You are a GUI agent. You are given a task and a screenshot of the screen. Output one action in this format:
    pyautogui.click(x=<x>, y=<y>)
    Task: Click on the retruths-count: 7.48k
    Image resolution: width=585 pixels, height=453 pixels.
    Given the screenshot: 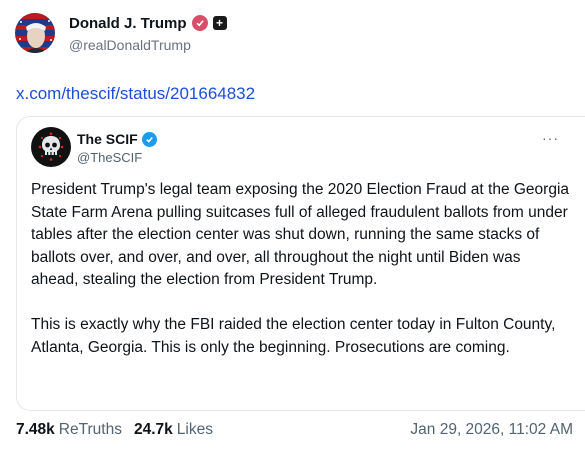 What is the action you would take?
    pyautogui.click(x=35, y=429)
    